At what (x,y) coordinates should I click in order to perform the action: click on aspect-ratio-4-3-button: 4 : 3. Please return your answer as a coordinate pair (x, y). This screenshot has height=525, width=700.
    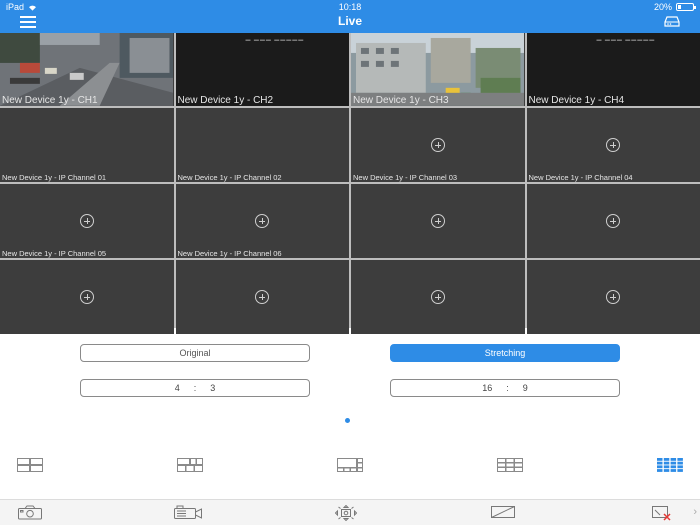
    Looking at the image, I should click on (195, 388).